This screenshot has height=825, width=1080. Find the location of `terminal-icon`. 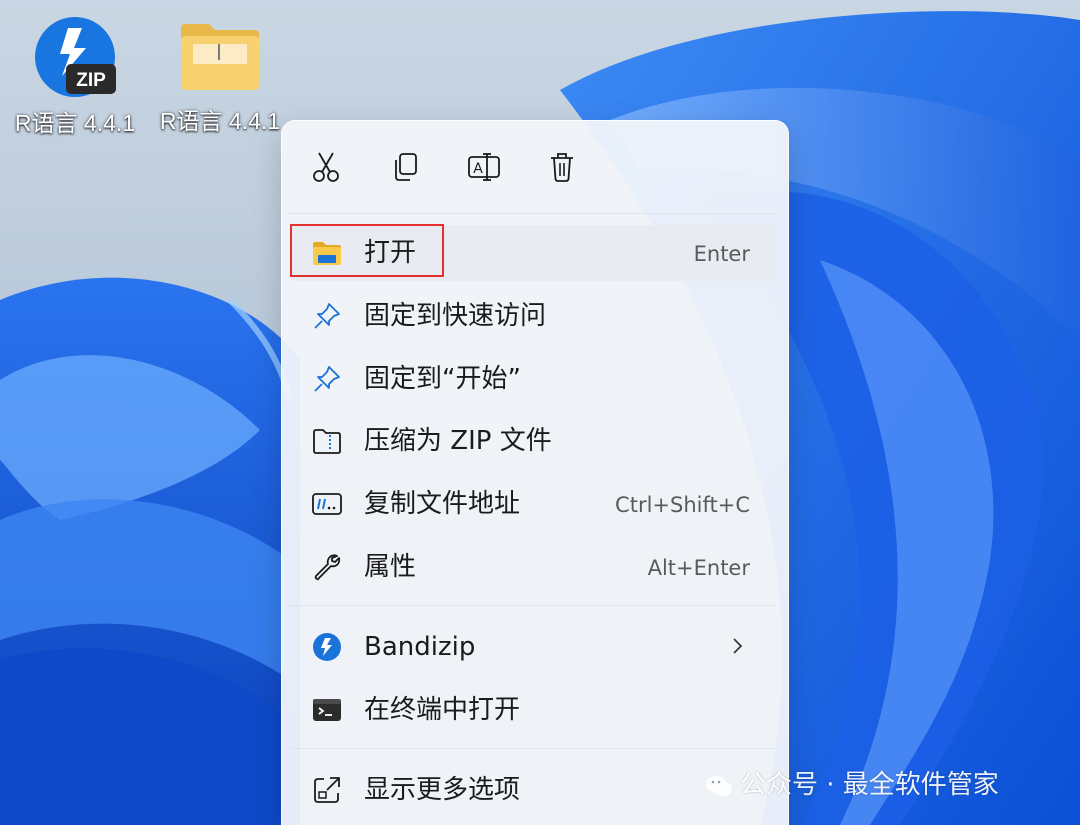

terminal-icon is located at coordinates (327, 710).